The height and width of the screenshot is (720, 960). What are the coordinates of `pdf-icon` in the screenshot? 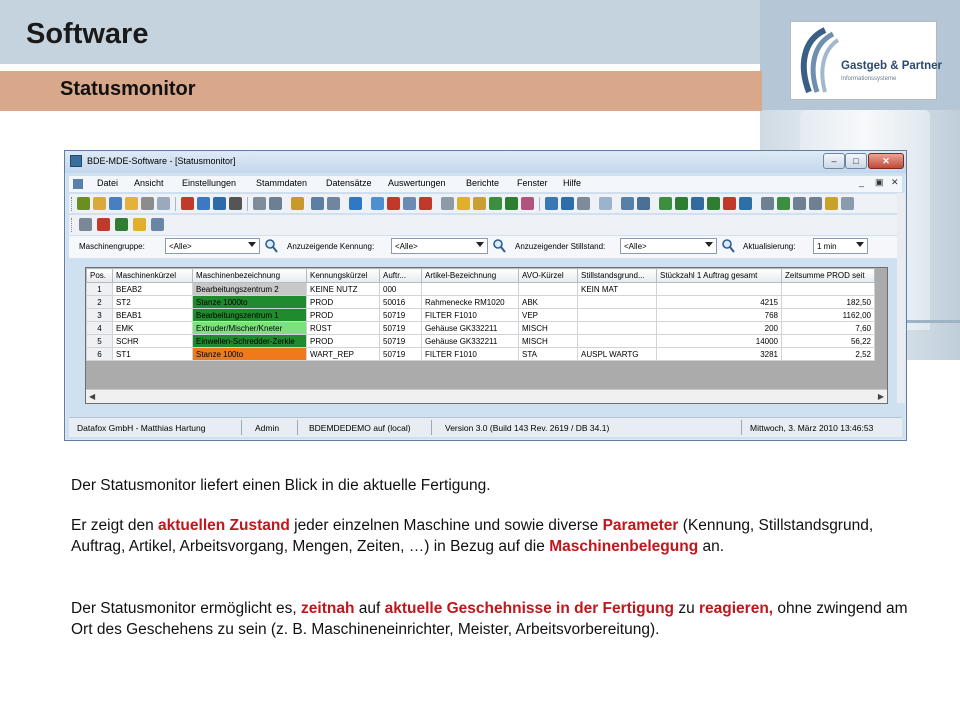 It's located at (103, 224).